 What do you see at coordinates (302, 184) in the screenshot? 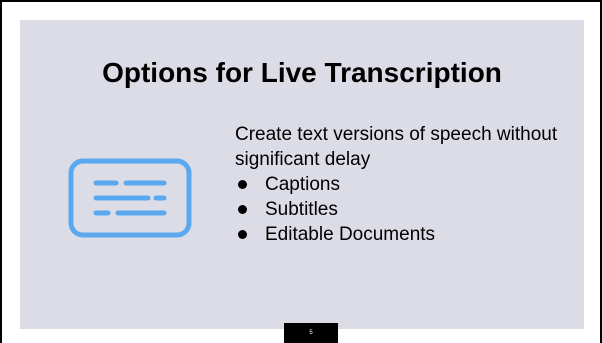
I see `bullet-text: Captions` at bounding box center [302, 184].